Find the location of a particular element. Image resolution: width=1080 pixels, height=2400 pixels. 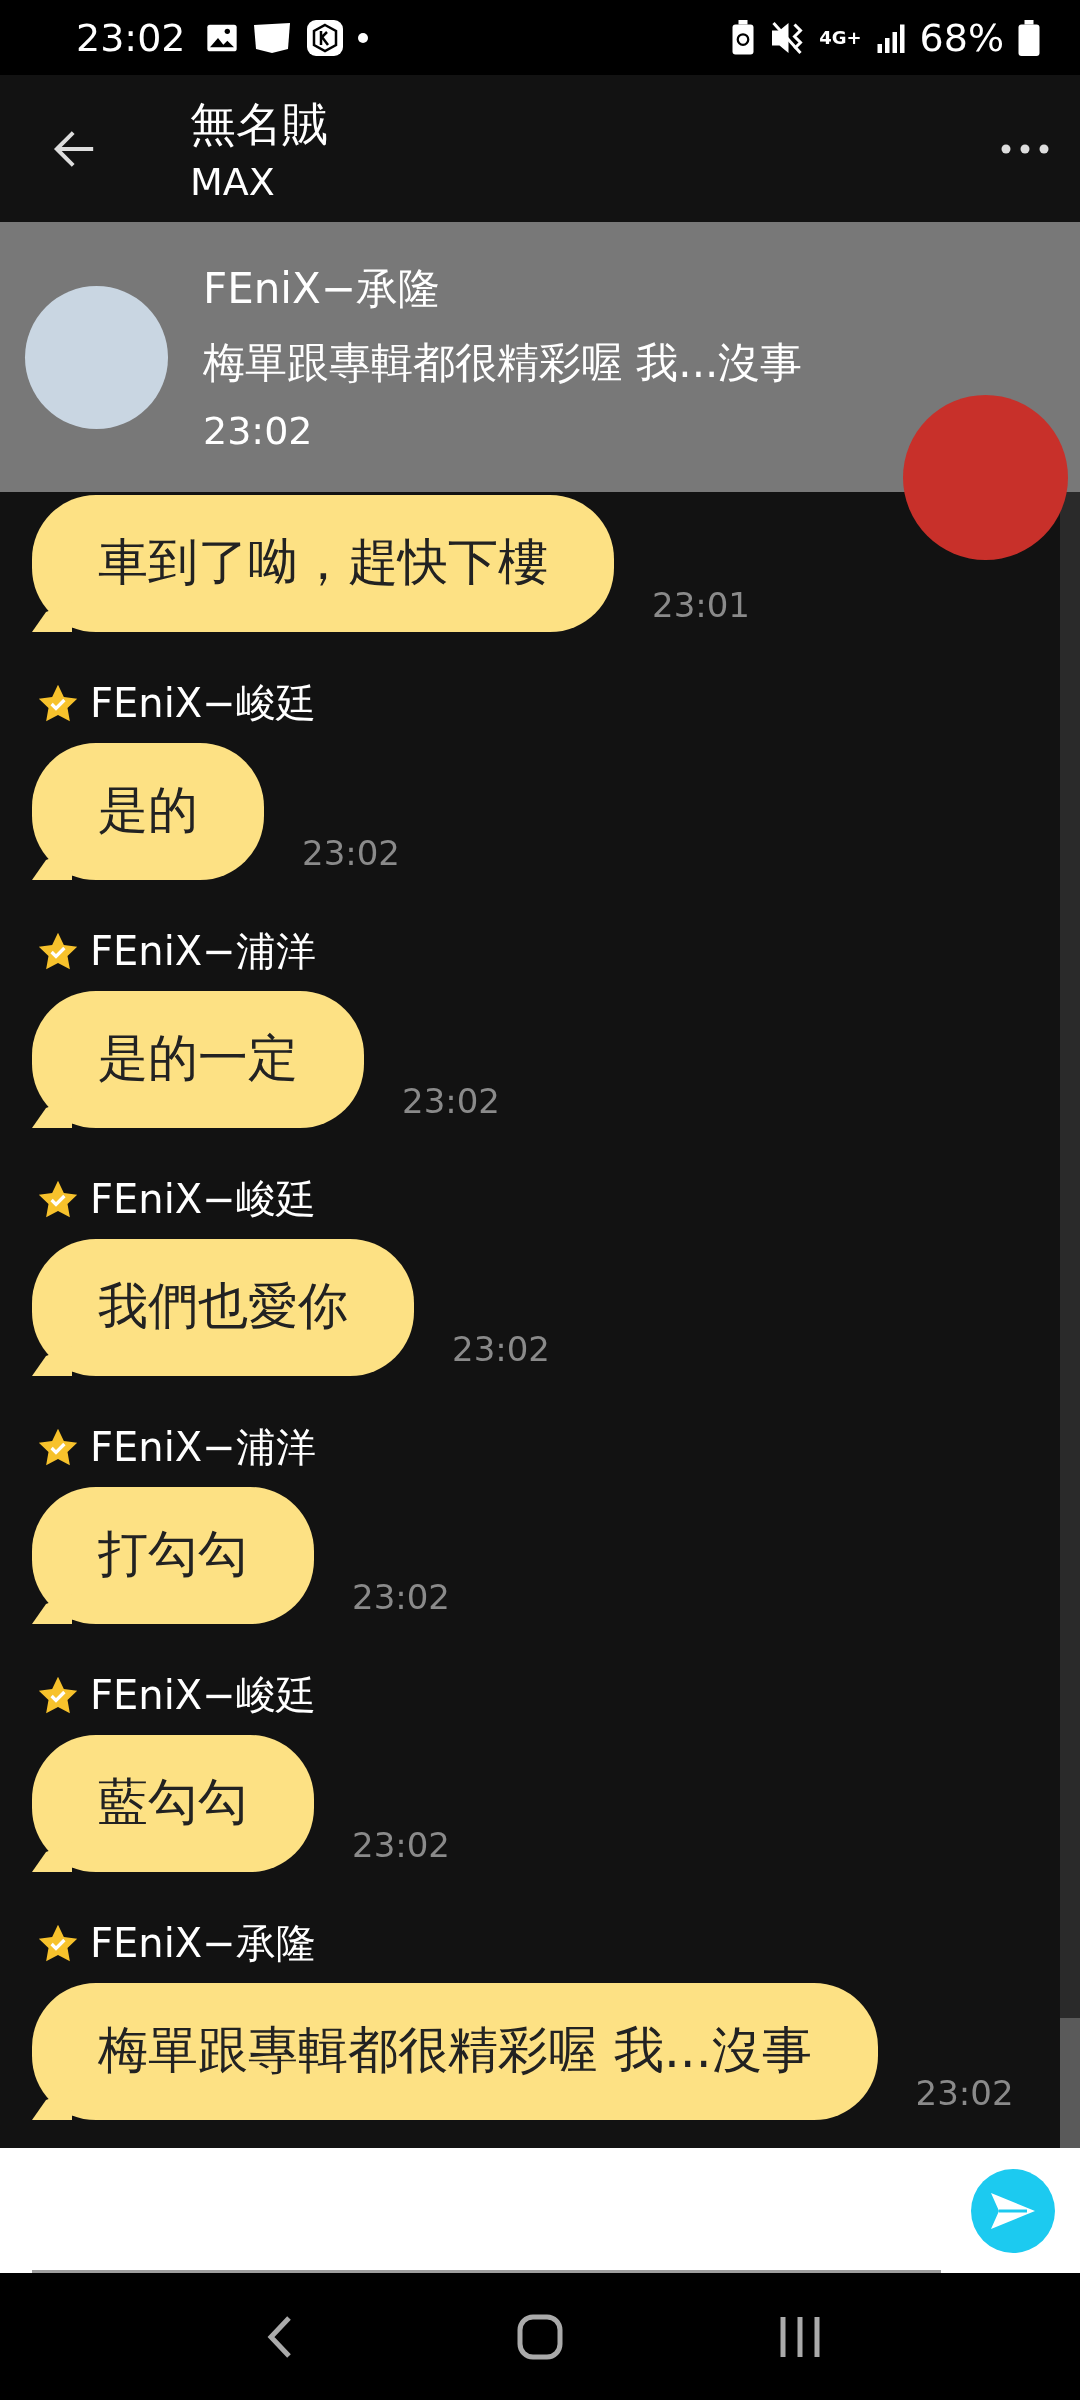

message-bubble: 是的 is located at coordinates (148, 811).